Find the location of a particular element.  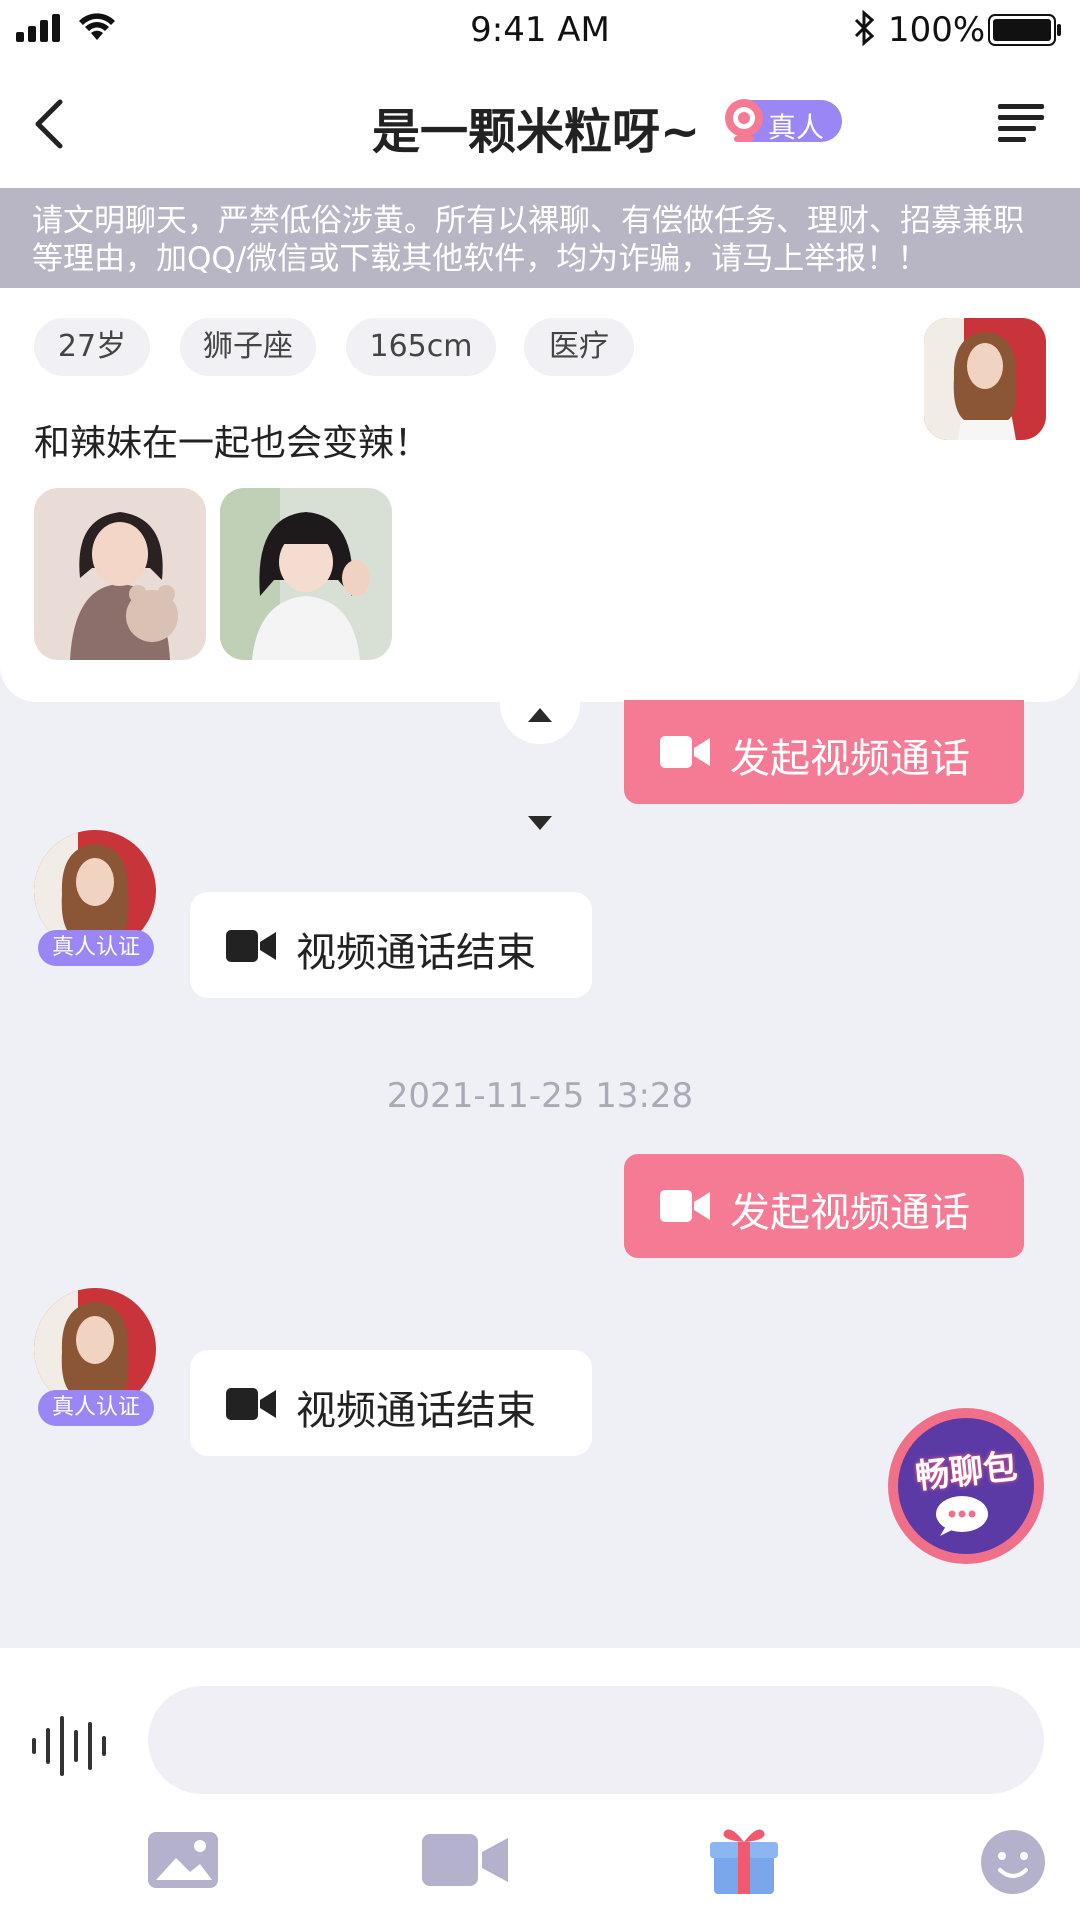

tag-height: 165cm is located at coordinates (421, 347).